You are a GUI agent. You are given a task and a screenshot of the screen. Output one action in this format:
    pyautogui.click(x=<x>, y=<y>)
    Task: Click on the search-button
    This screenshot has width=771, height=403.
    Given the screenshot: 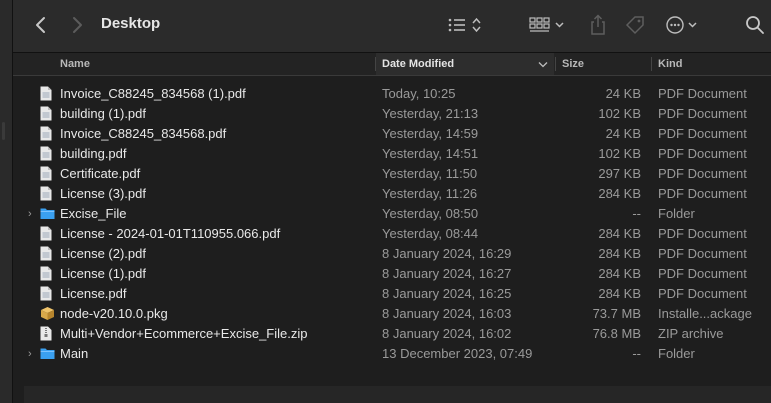 What is the action you would take?
    pyautogui.click(x=755, y=25)
    